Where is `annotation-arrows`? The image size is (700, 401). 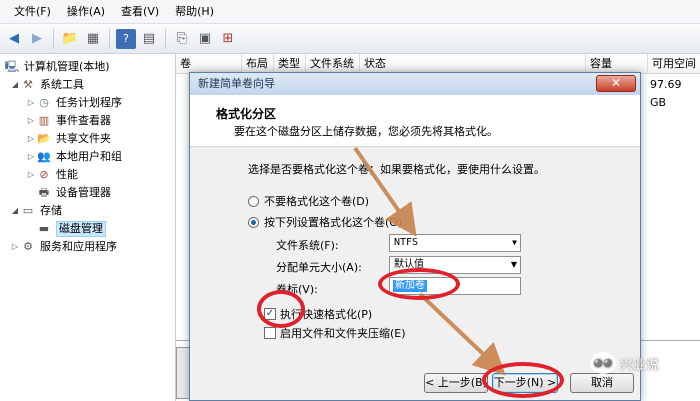 annotation-arrows is located at coordinates (429, 261).